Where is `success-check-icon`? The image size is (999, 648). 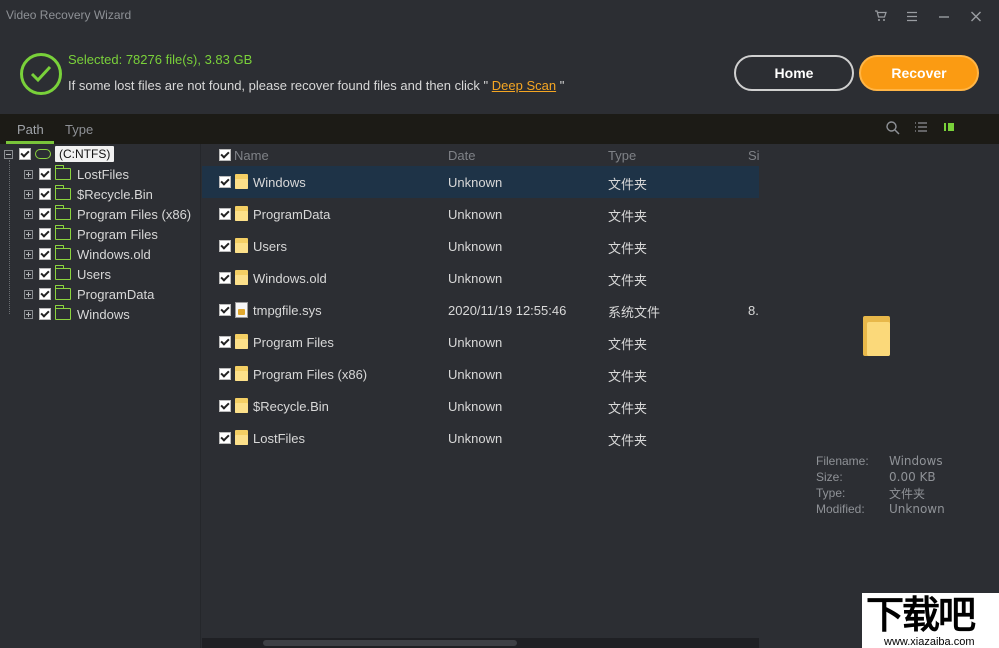
success-check-icon is located at coordinates (41, 74).